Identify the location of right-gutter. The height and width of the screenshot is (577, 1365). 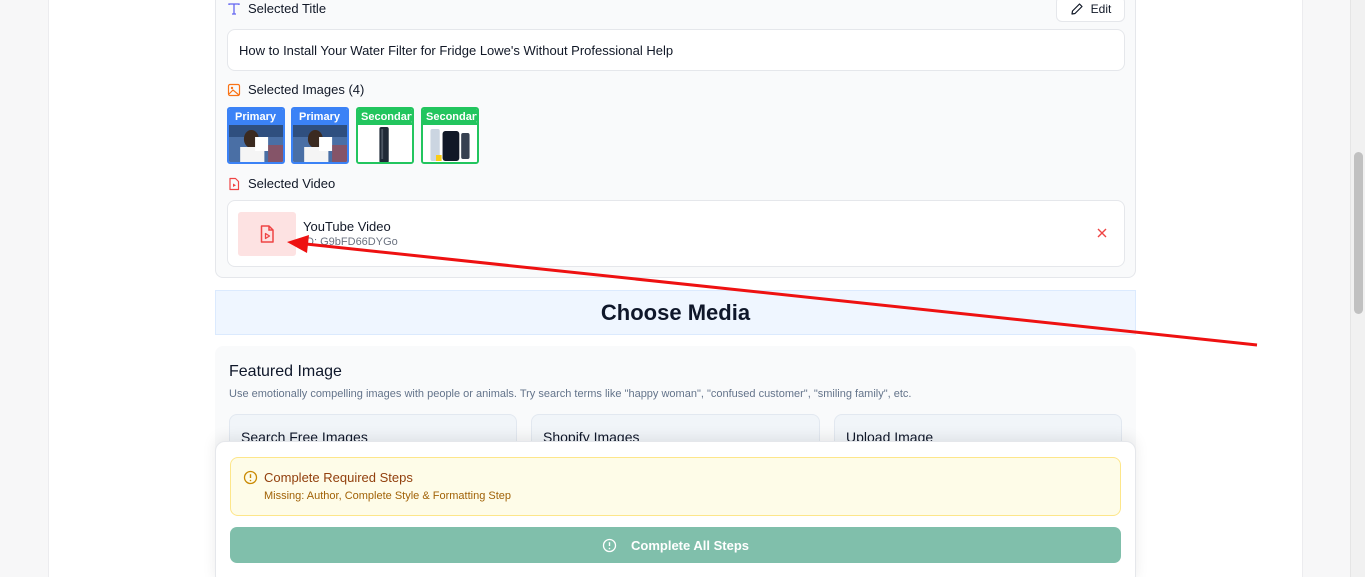
(1326, 288).